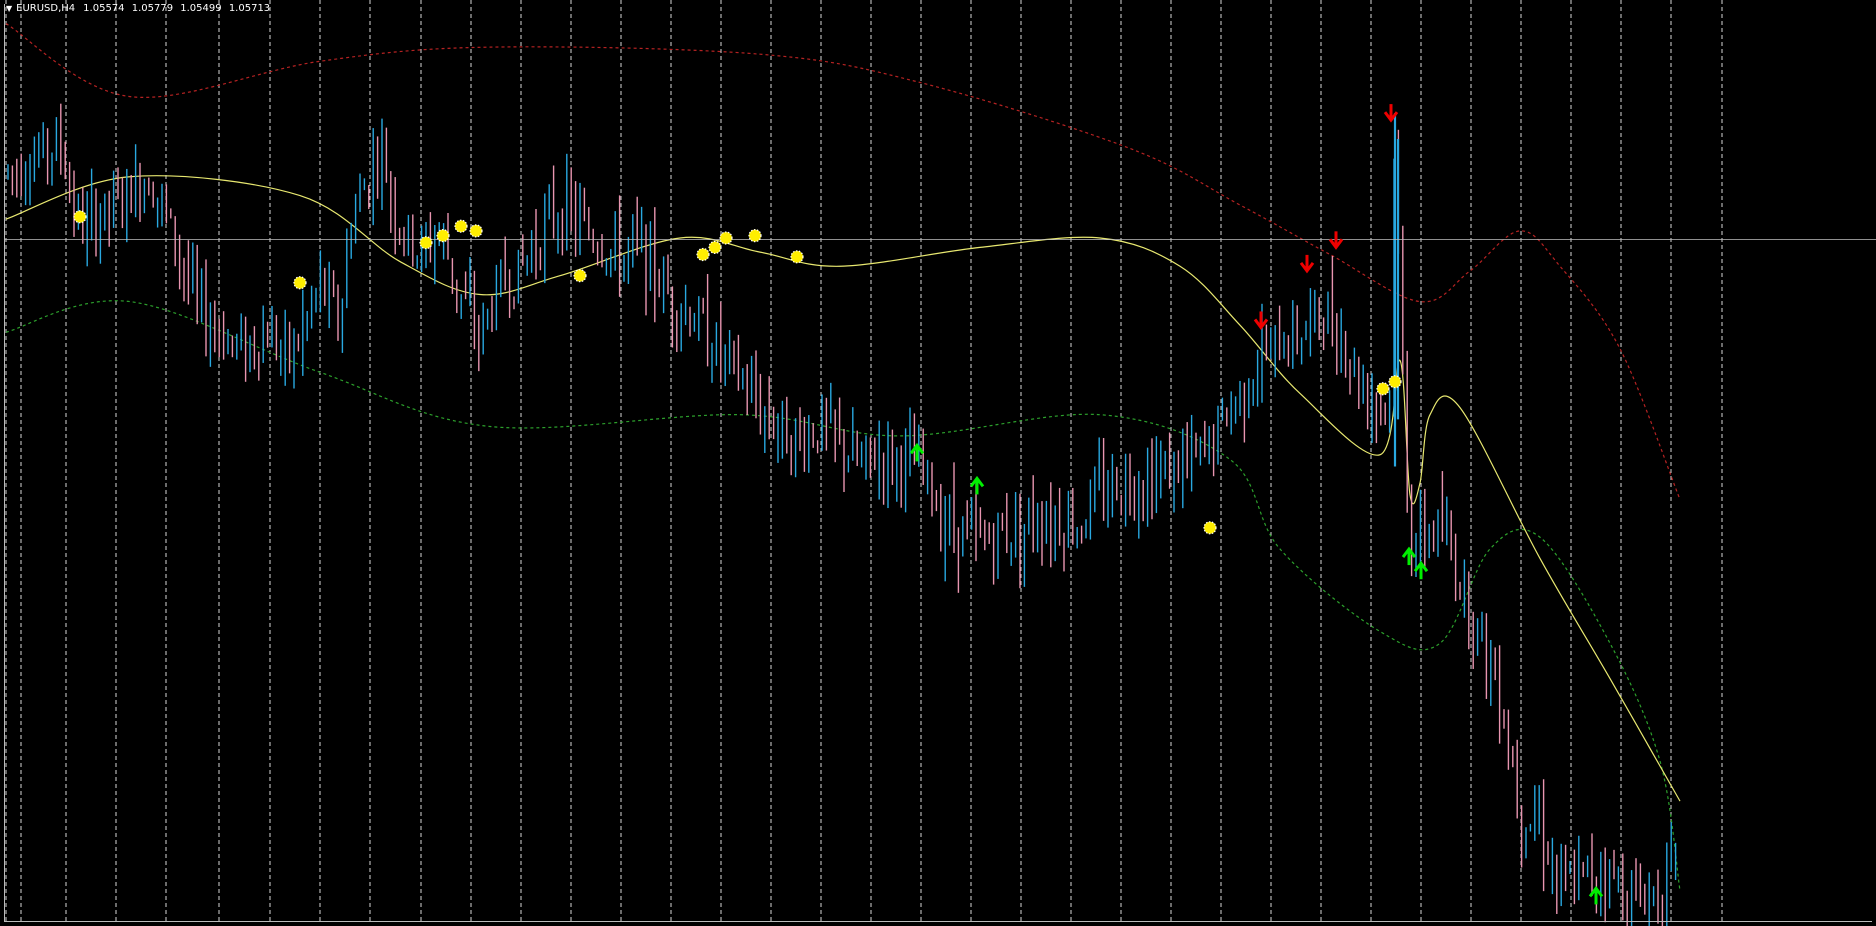  I want to click on triangle-down-icon: ▼, so click(9, 9).